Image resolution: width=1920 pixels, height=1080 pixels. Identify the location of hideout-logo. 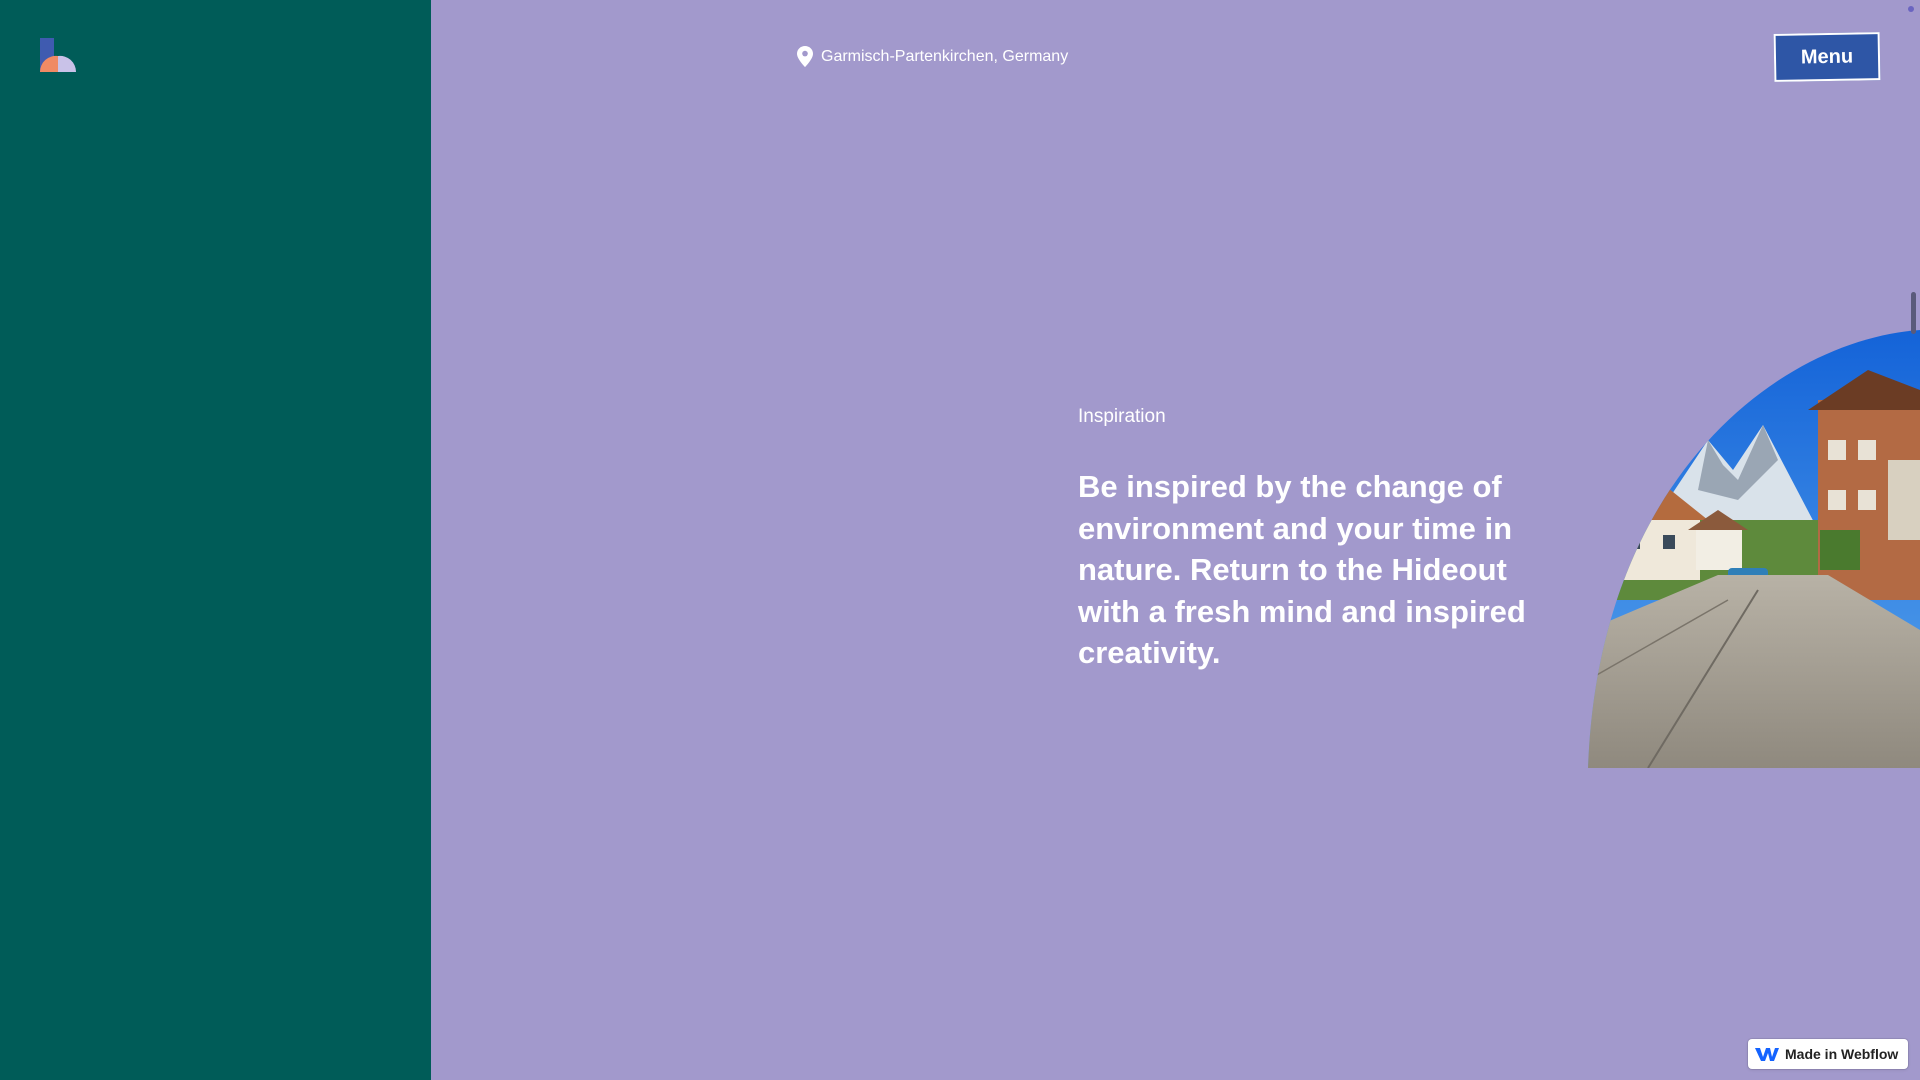
(58, 56).